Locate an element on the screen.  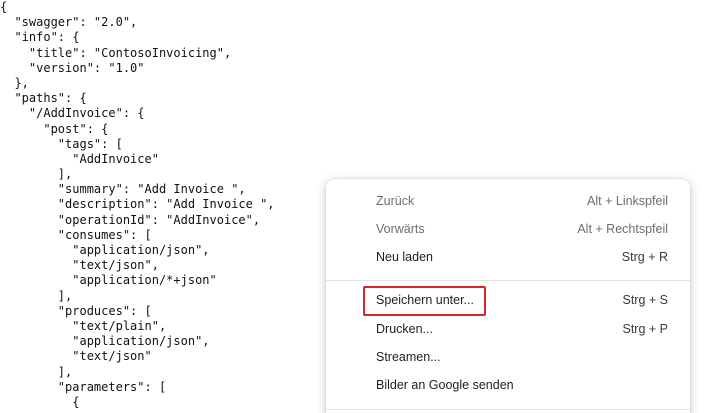
menu-item-send-images-to-google: Bilder an Google senden is located at coordinates (508, 386).